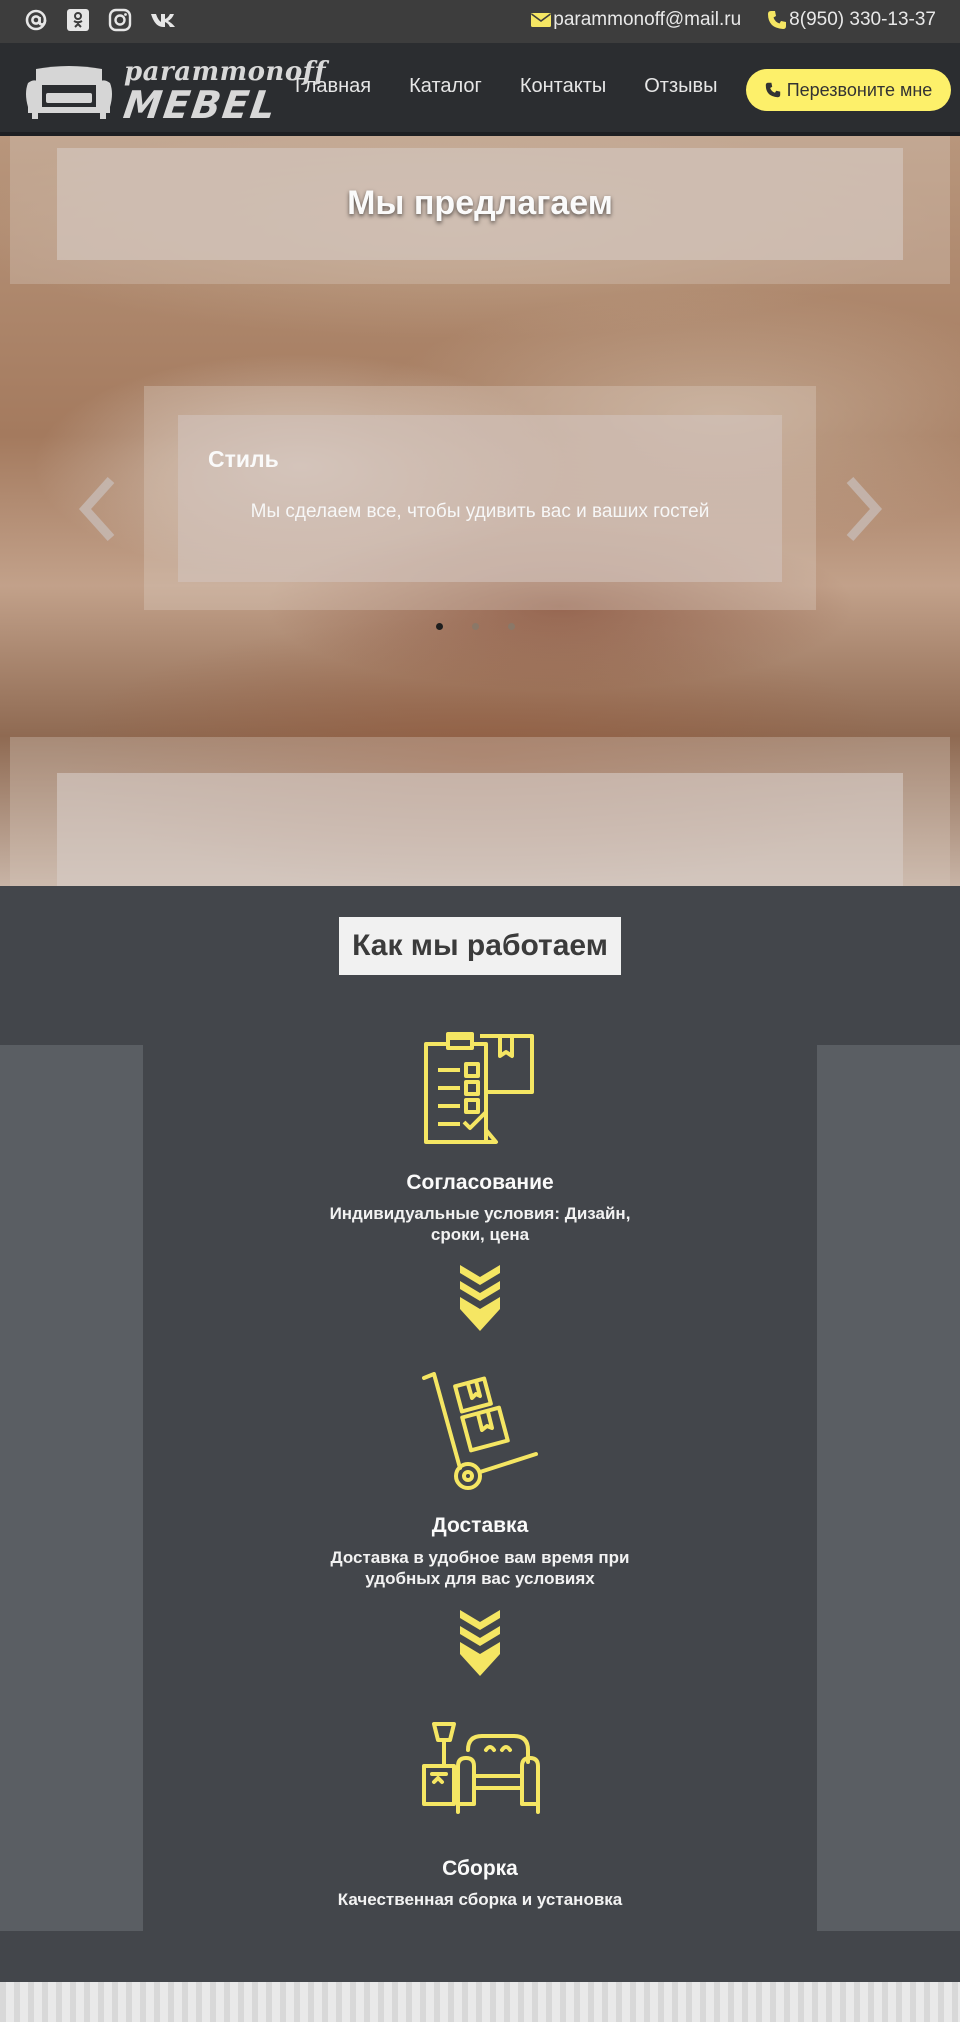  What do you see at coordinates (563, 86) in the screenshot?
I see `nav-link-contacts: Контакты` at bounding box center [563, 86].